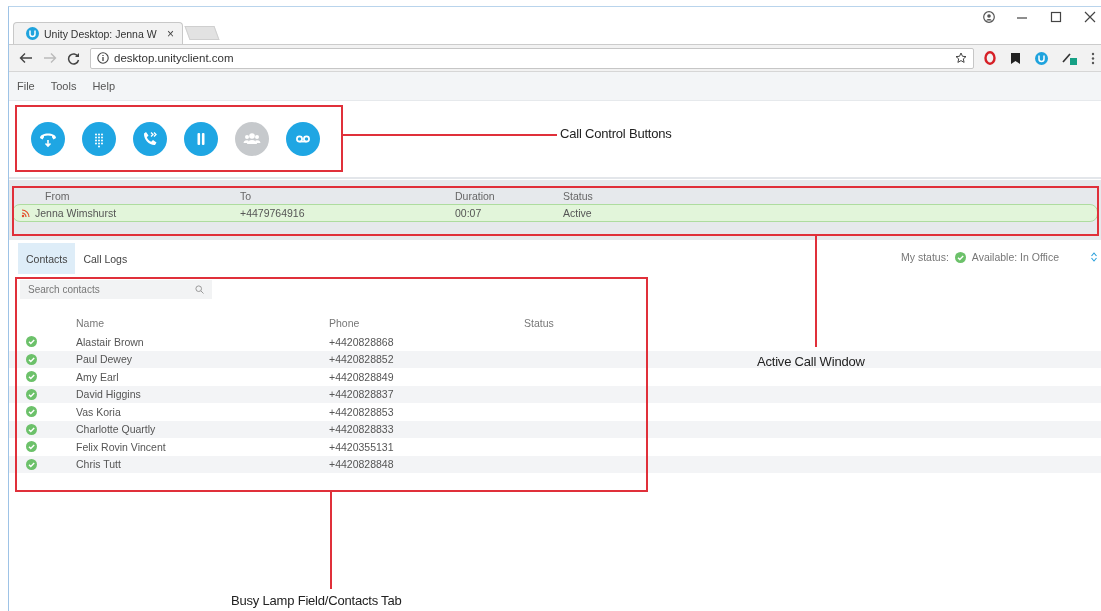 The image size is (1101, 611). I want to click on contact-name: David Higgins, so click(108, 394).